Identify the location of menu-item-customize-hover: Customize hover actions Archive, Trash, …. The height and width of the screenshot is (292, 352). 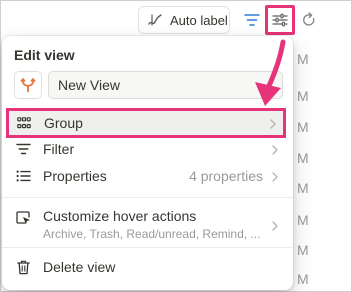
(146, 225).